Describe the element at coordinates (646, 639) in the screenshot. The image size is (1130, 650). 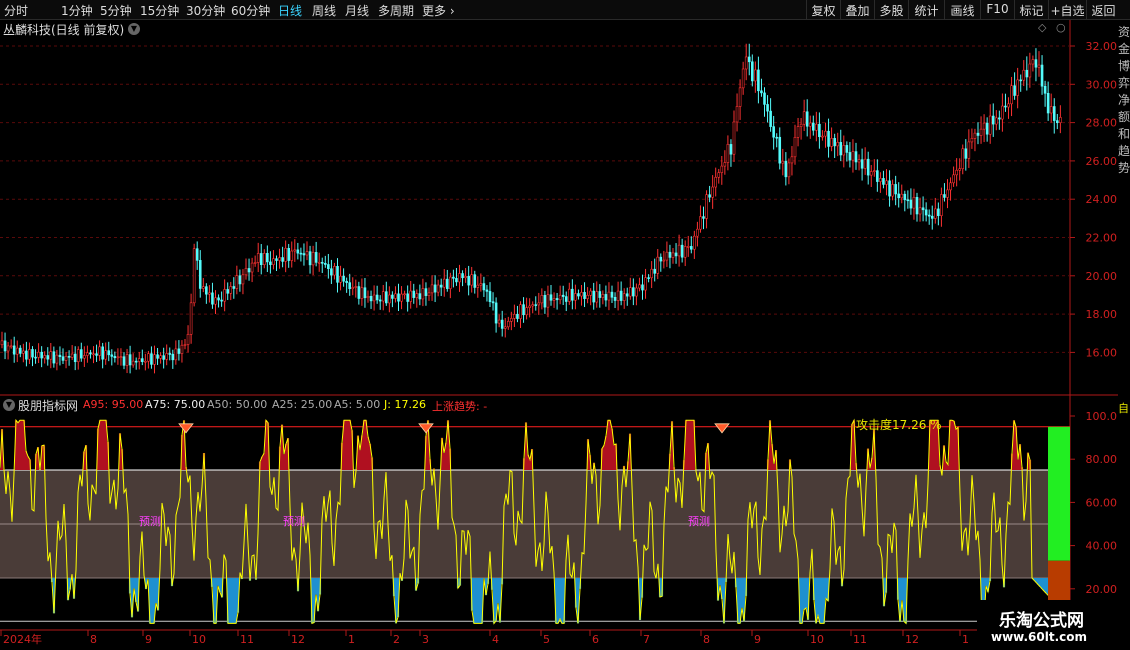
I see `time-axis-label: 7` at that location.